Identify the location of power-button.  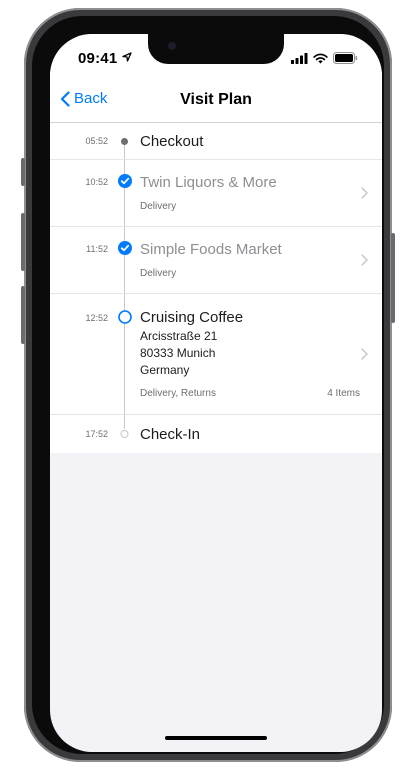
(393, 278).